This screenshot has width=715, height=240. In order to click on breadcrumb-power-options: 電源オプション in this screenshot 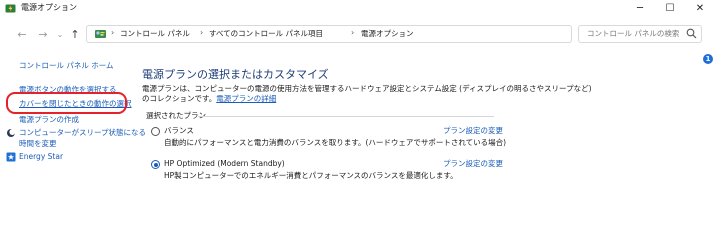, I will do `click(387, 34)`.